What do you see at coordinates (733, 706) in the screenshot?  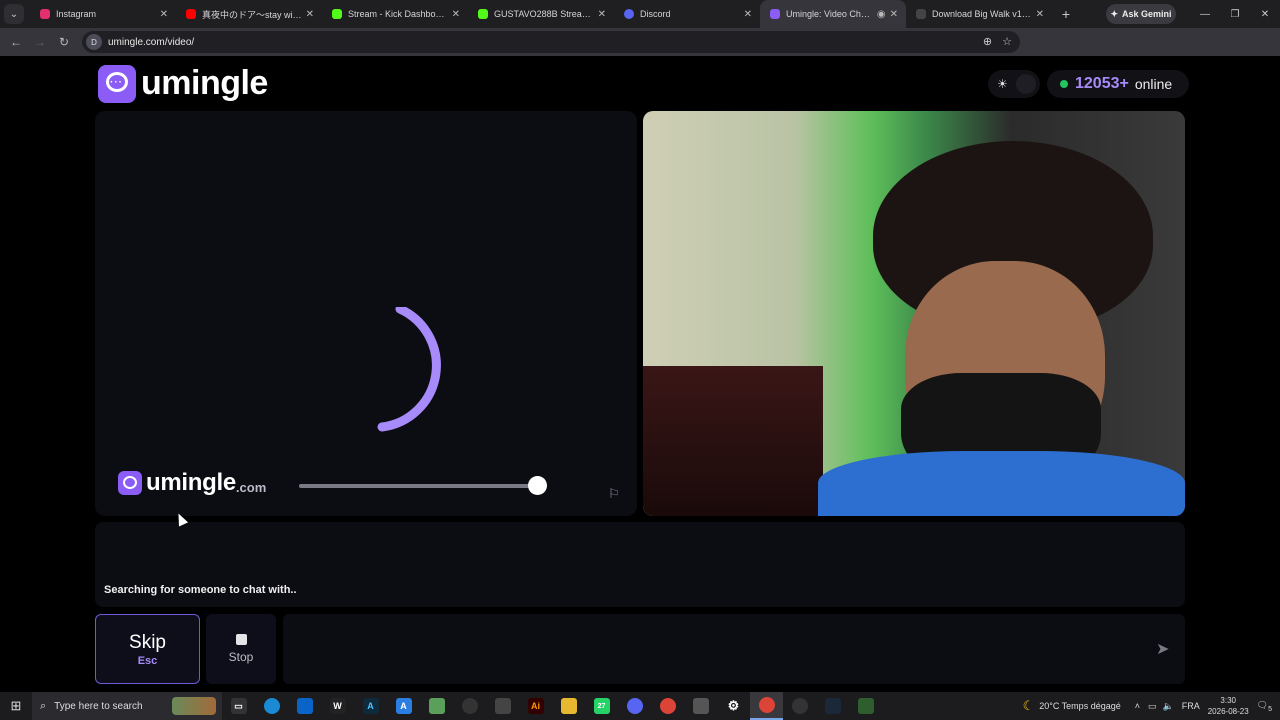 I see `settings-gear-icon: ⚙` at bounding box center [733, 706].